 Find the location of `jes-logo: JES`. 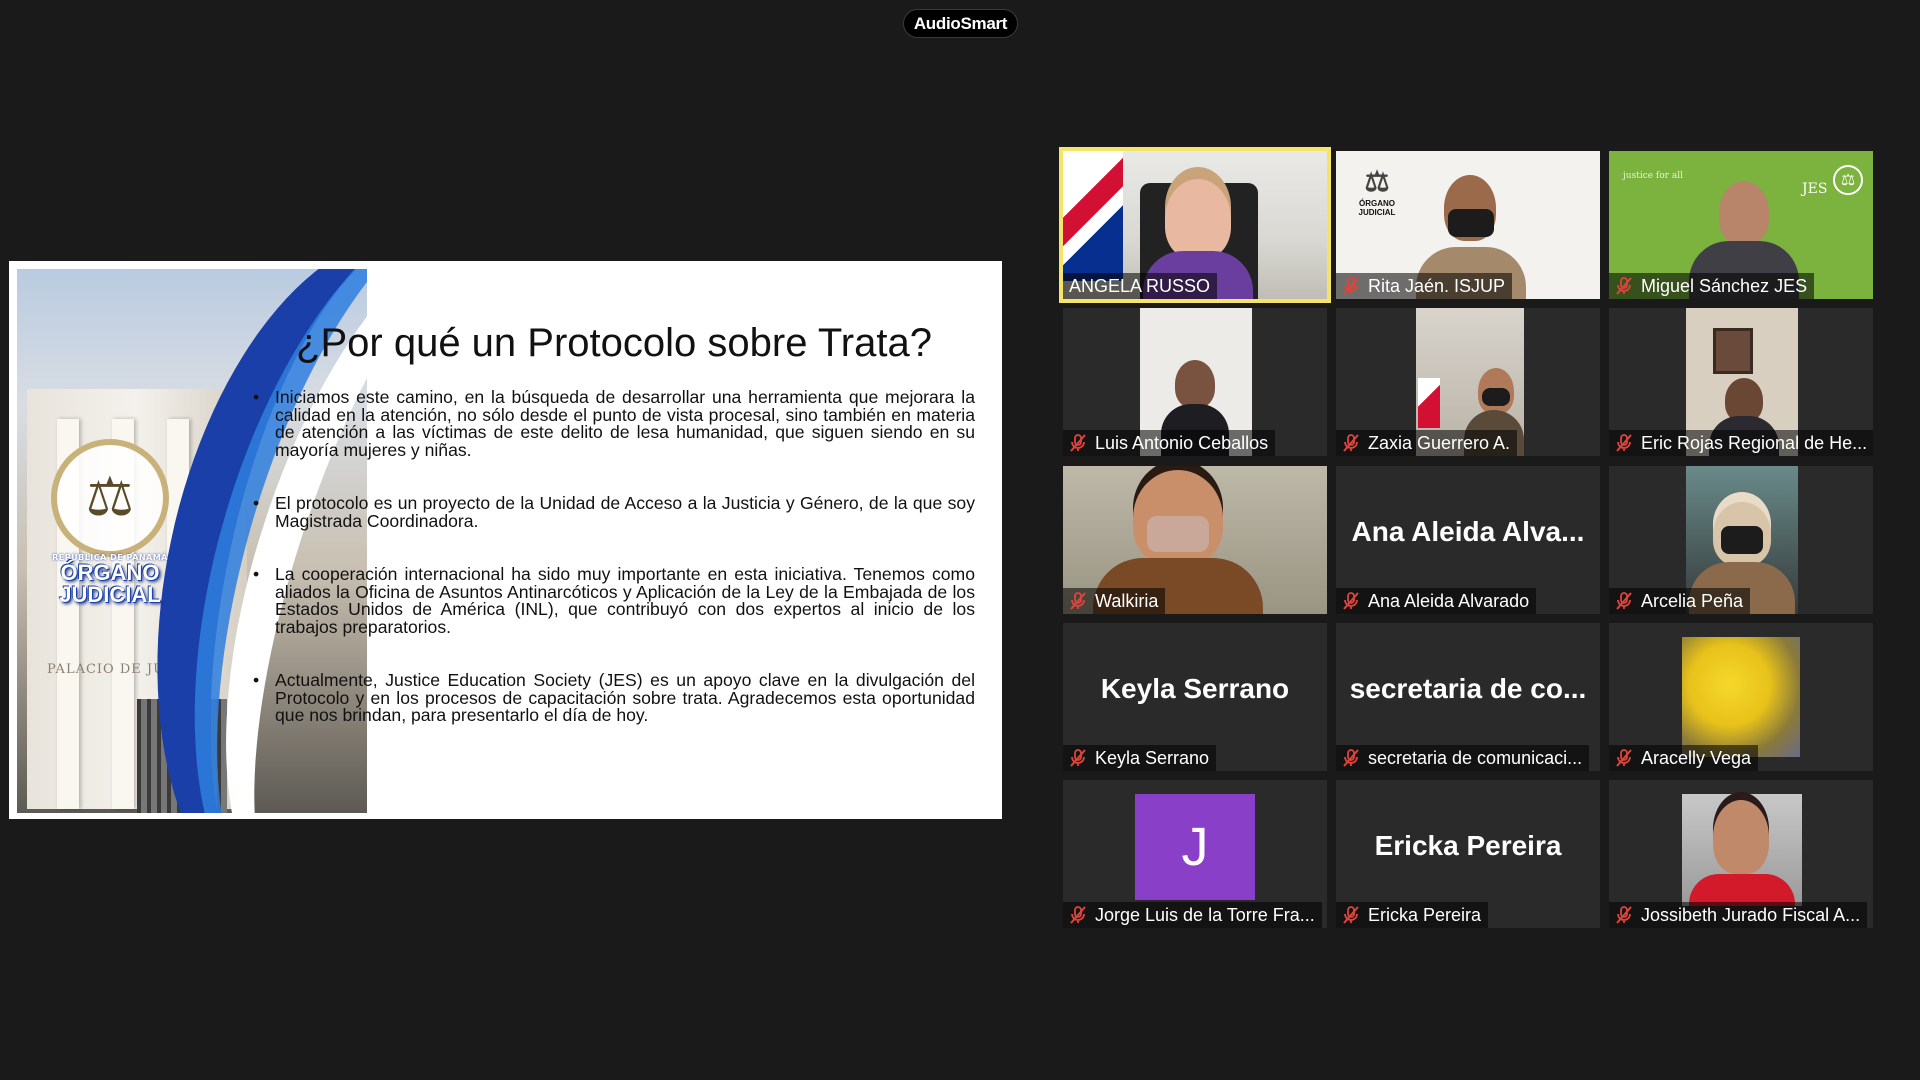

jes-logo: JES is located at coordinates (1815, 189).